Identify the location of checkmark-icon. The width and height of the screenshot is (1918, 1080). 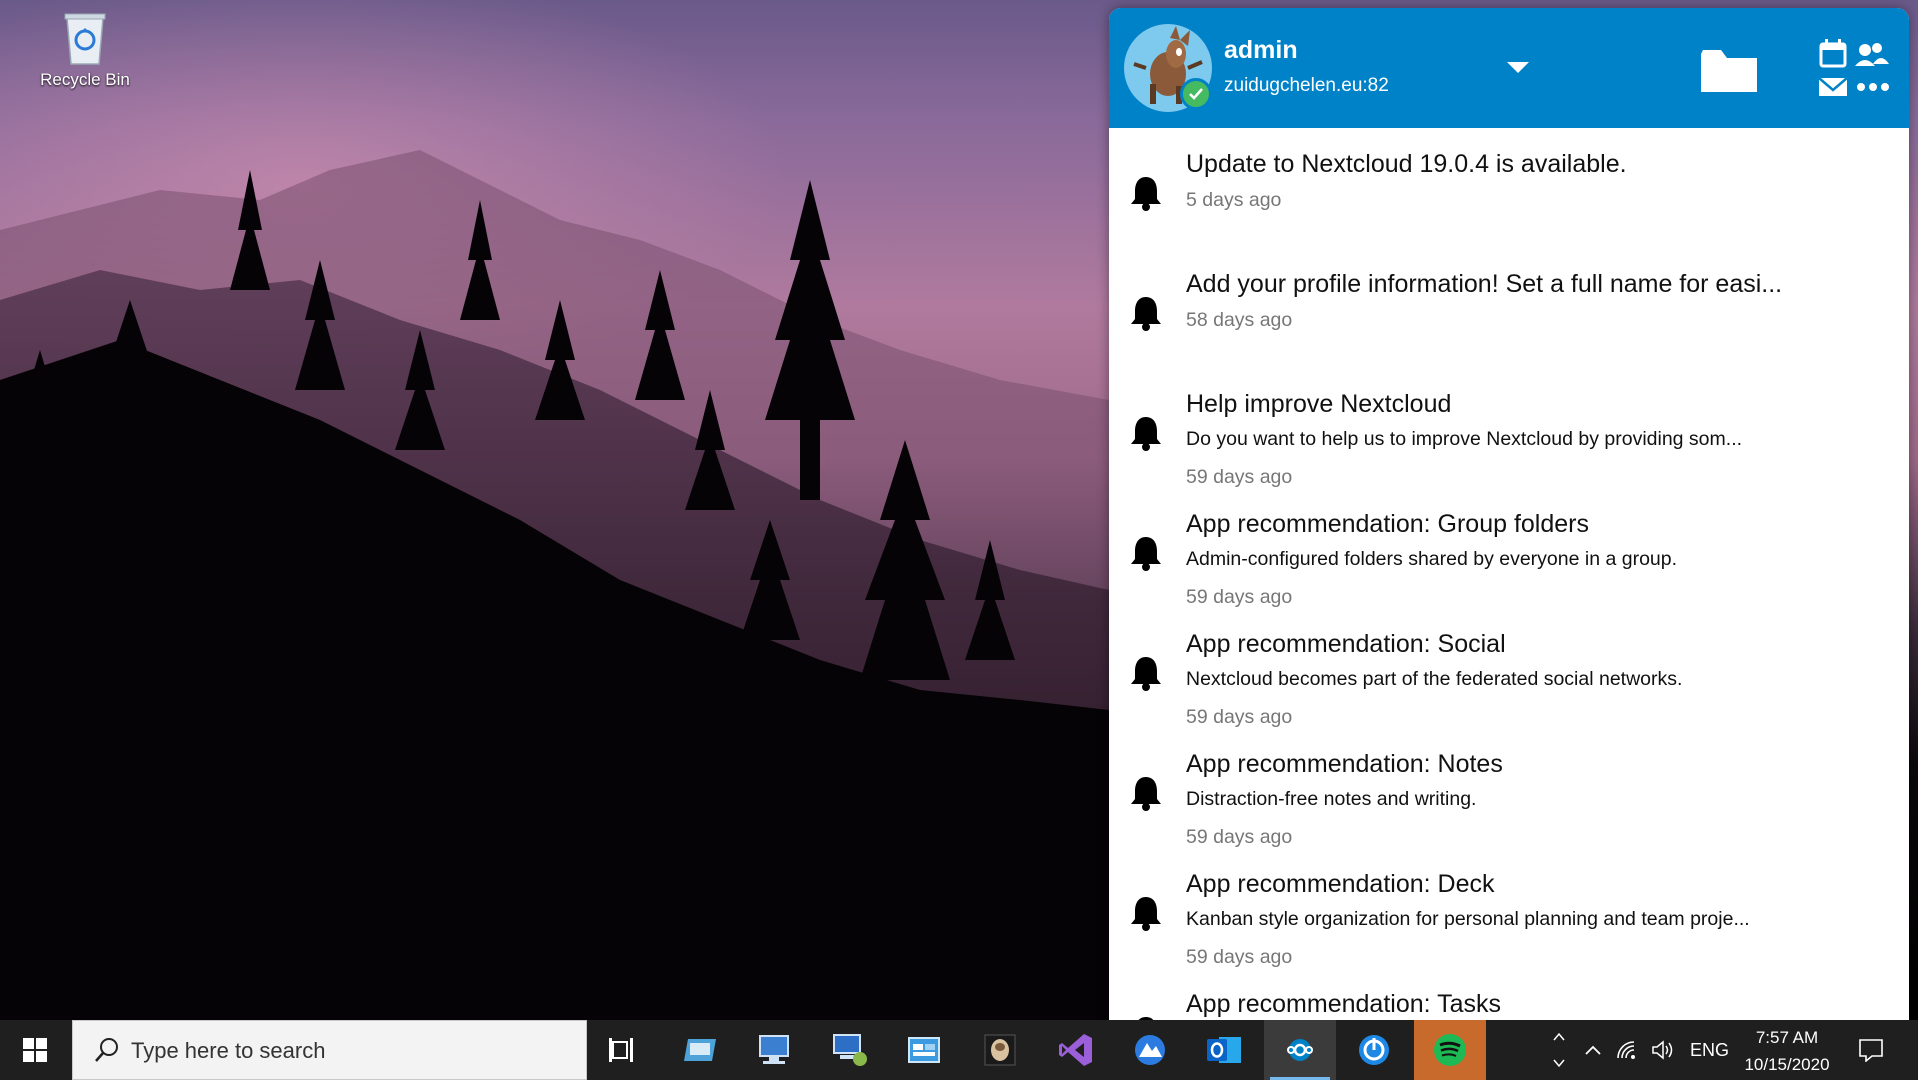
(1196, 94).